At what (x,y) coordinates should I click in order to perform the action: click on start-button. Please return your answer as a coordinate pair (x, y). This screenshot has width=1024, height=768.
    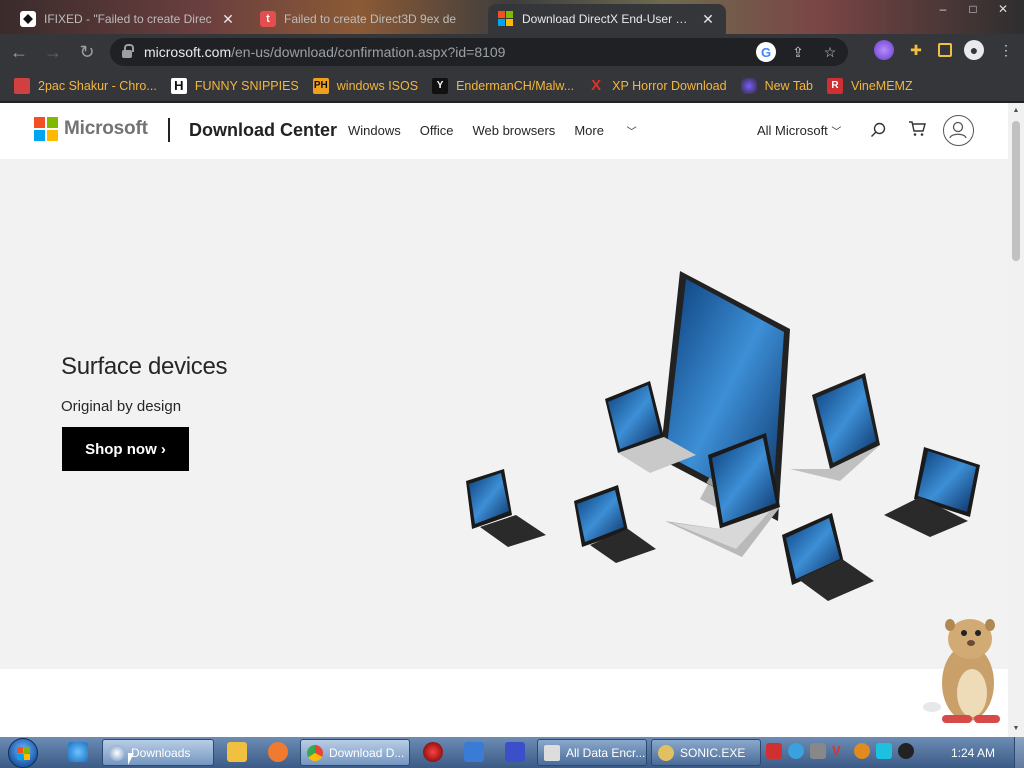
    Looking at the image, I should click on (23, 753).